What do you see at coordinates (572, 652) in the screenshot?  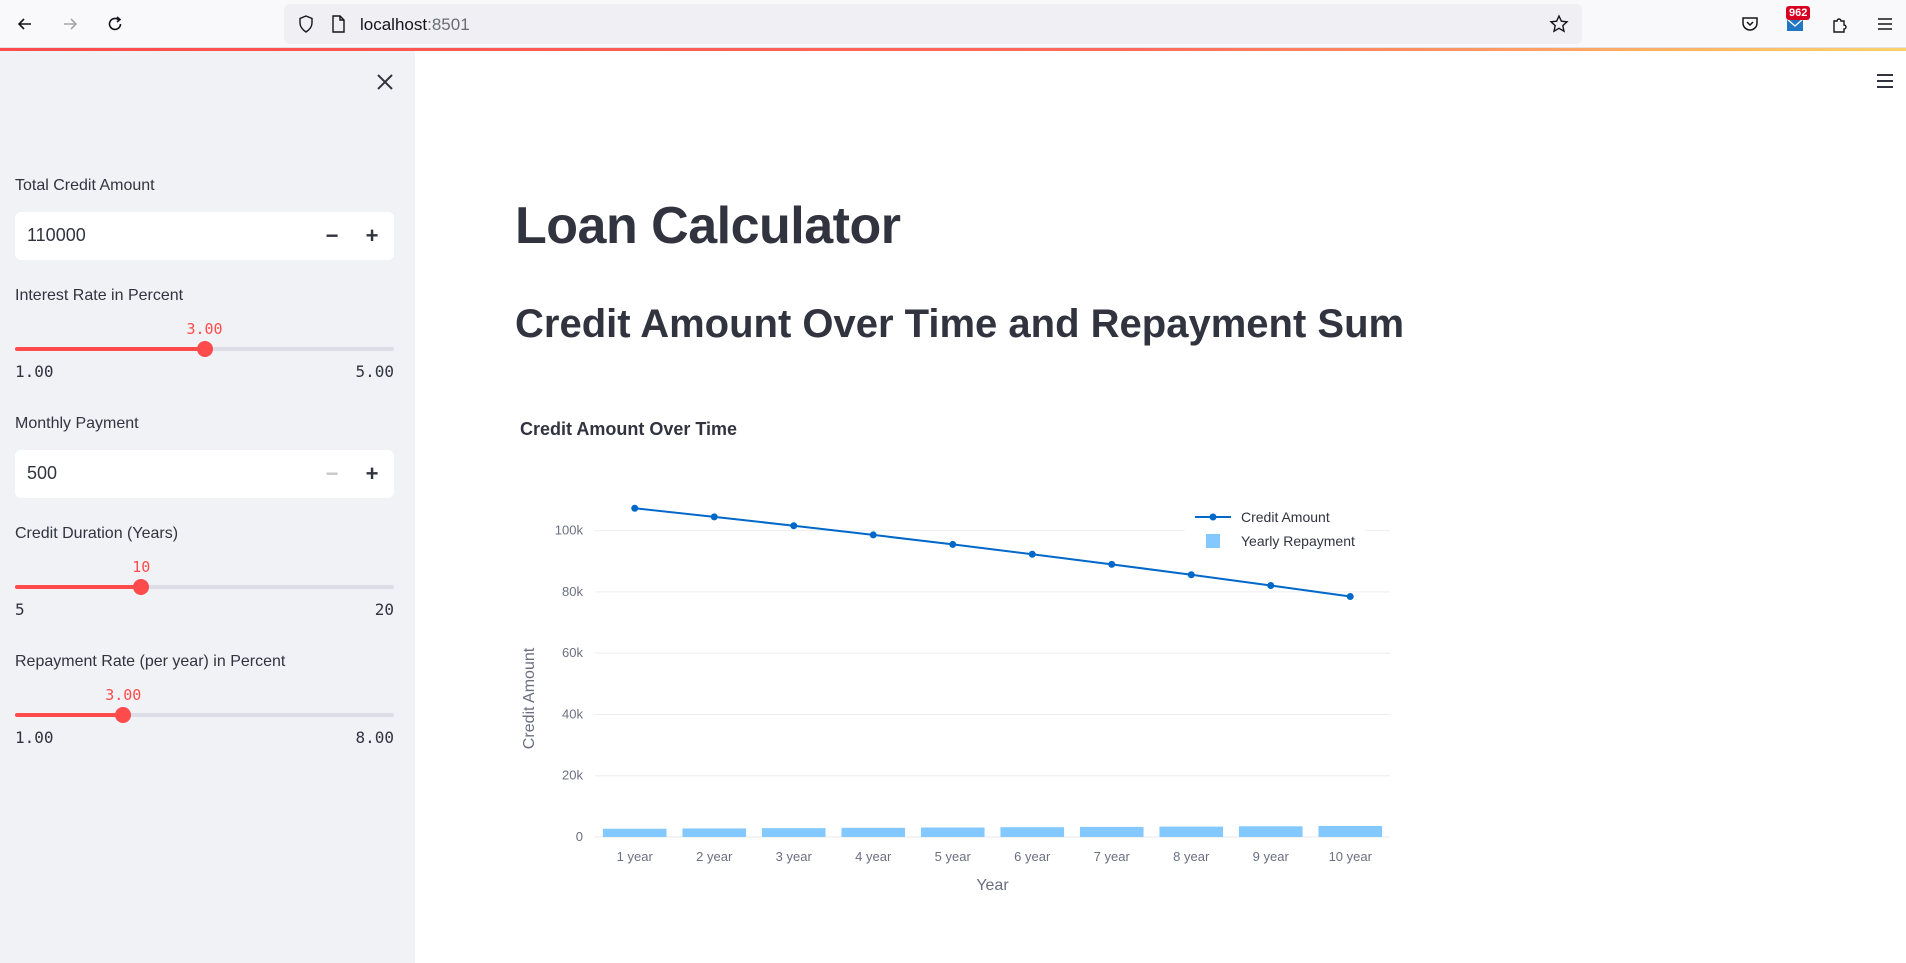 I see `y-tick-label: 60k` at bounding box center [572, 652].